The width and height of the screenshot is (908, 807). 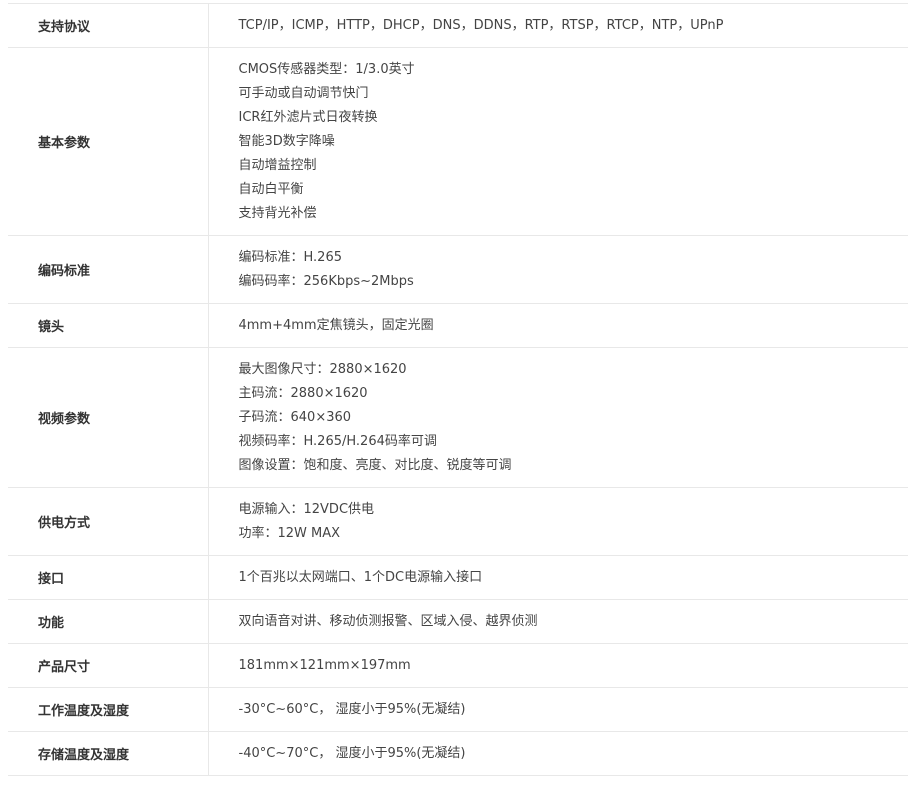 I want to click on spec-value: 电源输入：12VDC供电 功率：12W MAX, so click(x=558, y=521).